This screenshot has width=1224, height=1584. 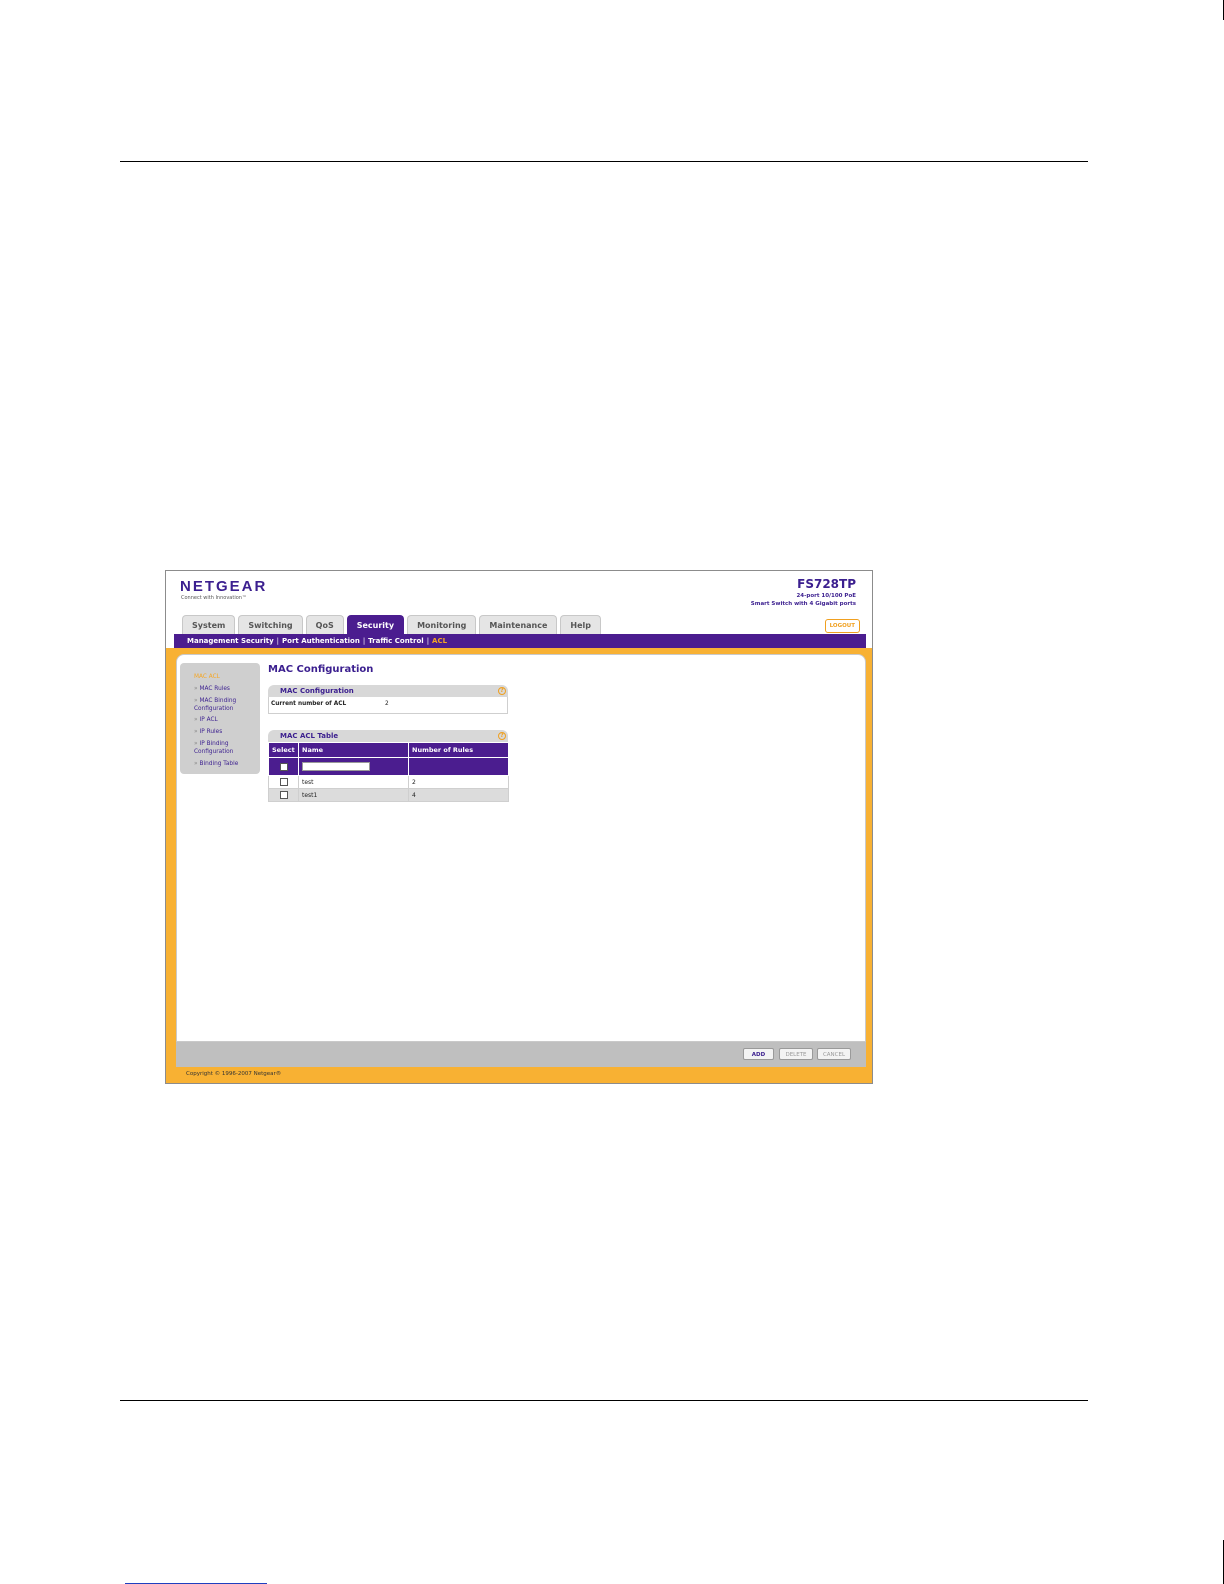 I want to click on tab-help: Help, so click(x=581, y=624).